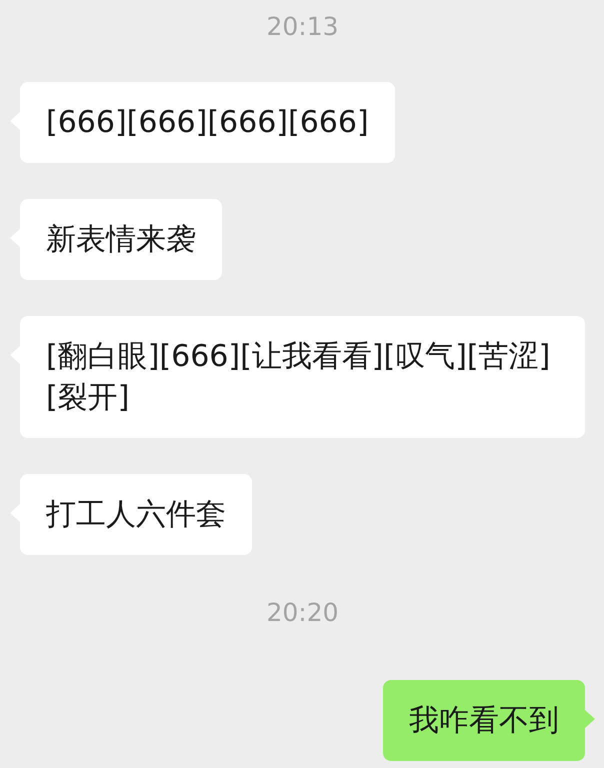  What do you see at coordinates (302, 26) in the screenshot?
I see `timestamp: 20:13` at bounding box center [302, 26].